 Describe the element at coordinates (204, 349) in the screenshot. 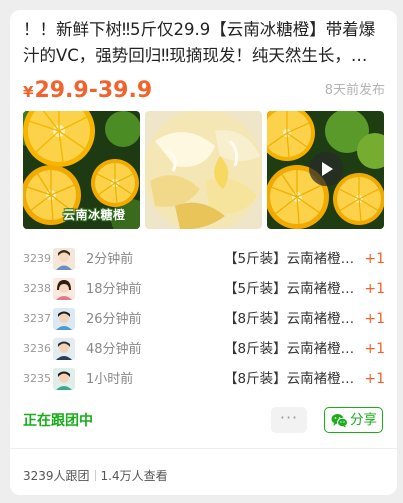

I see `order-row: 3236 48分钟前 【8斤装】云南褚橙… +1` at that location.